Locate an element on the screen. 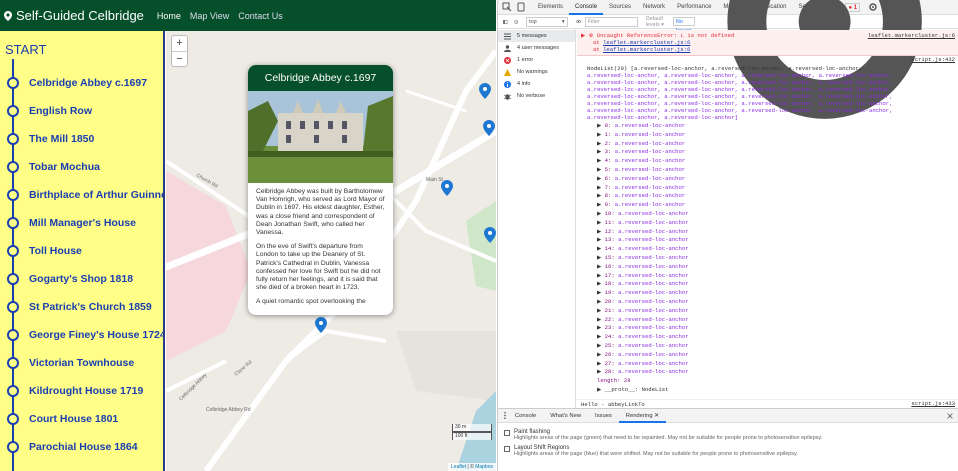  nodelist-item: ▶ 4: a.reversed-loc-anchor is located at coordinates (767, 161).